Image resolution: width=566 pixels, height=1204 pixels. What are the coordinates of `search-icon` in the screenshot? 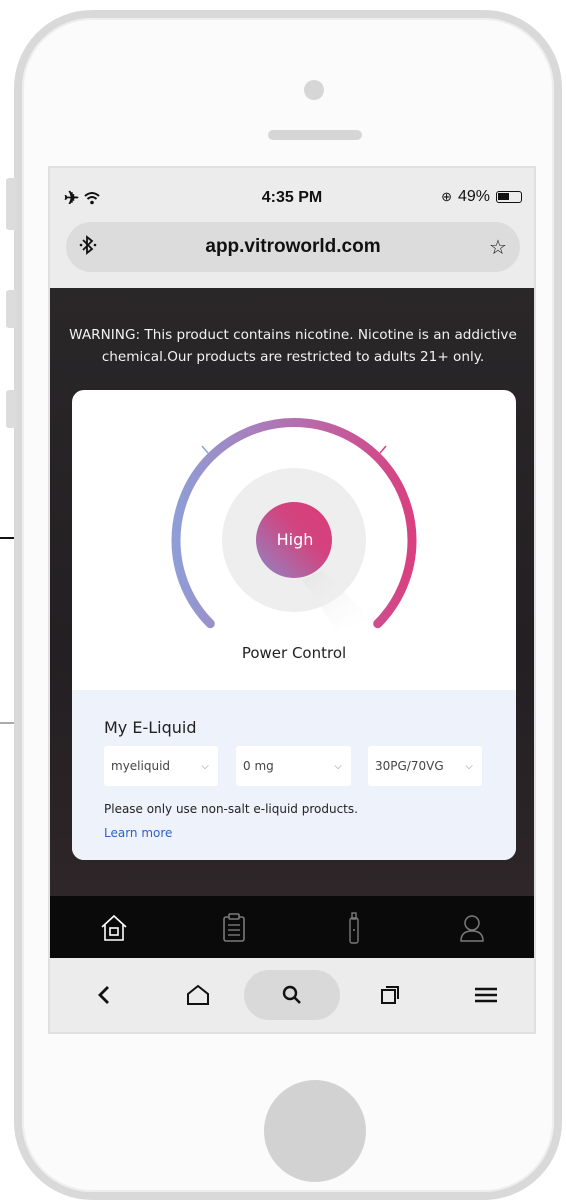 It's located at (291, 994).